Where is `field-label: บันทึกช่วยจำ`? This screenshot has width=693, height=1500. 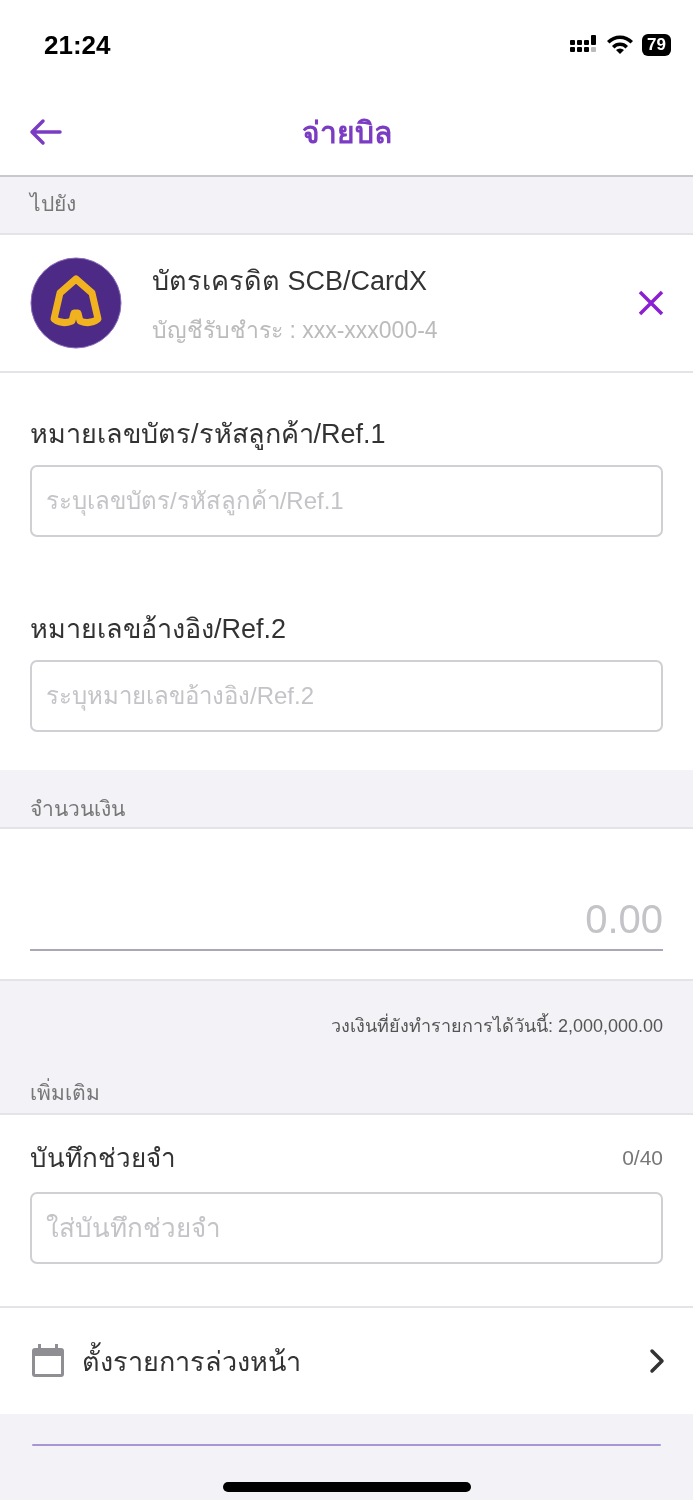 field-label: บันทึกช่วยจำ is located at coordinates (103, 1158).